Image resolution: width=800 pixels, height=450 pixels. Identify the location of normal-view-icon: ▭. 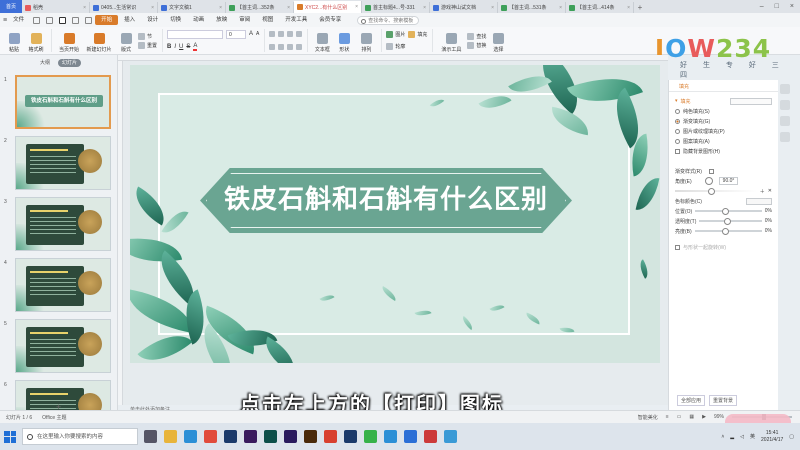
(679, 417).